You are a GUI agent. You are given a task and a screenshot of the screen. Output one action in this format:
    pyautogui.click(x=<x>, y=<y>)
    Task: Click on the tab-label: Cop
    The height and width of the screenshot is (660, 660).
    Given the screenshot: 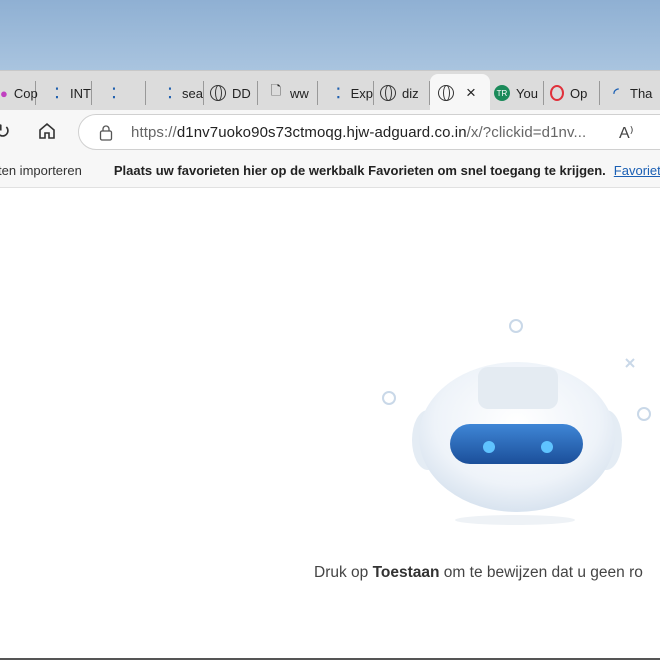 What is the action you would take?
    pyautogui.click(x=25, y=93)
    